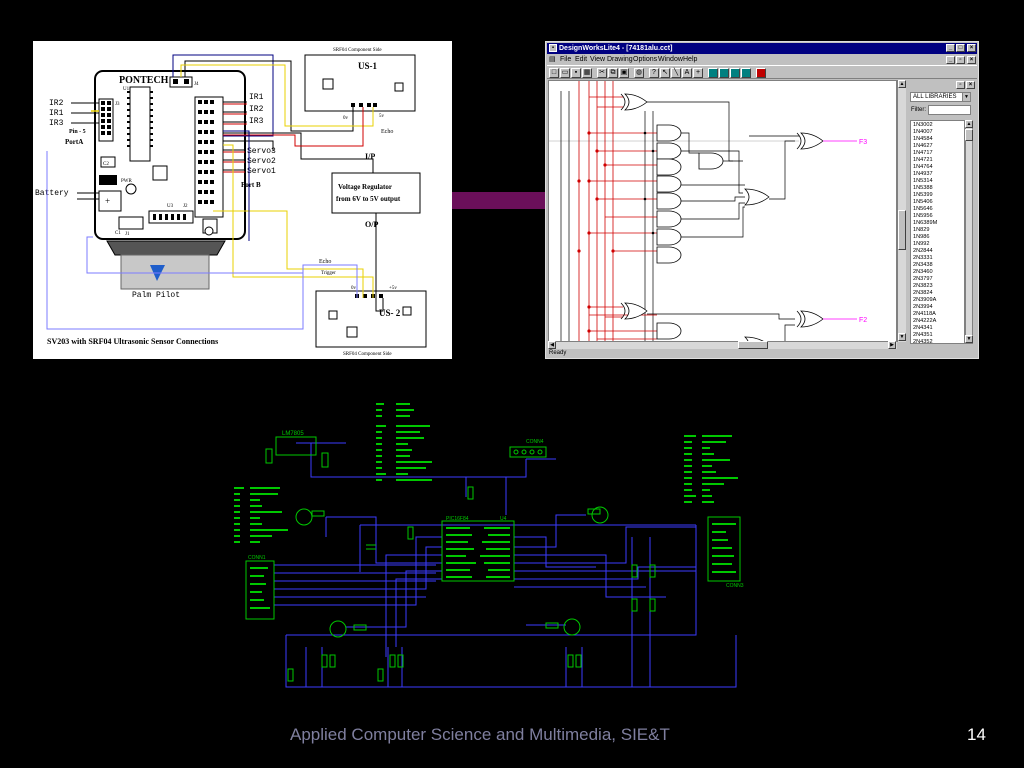 This screenshot has height=768, width=1024. I want to click on doc-restore-button: ▫, so click(960, 60).